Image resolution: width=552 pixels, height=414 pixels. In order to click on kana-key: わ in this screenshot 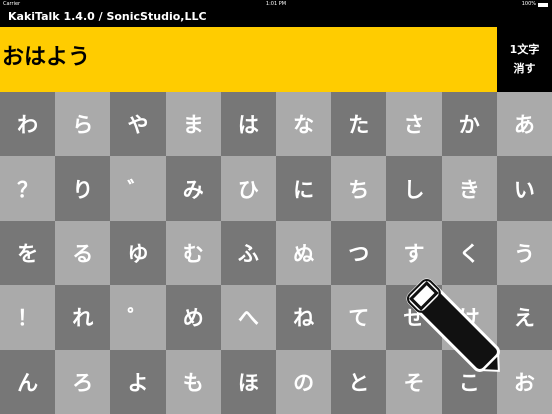, I will do `click(28, 124)`.